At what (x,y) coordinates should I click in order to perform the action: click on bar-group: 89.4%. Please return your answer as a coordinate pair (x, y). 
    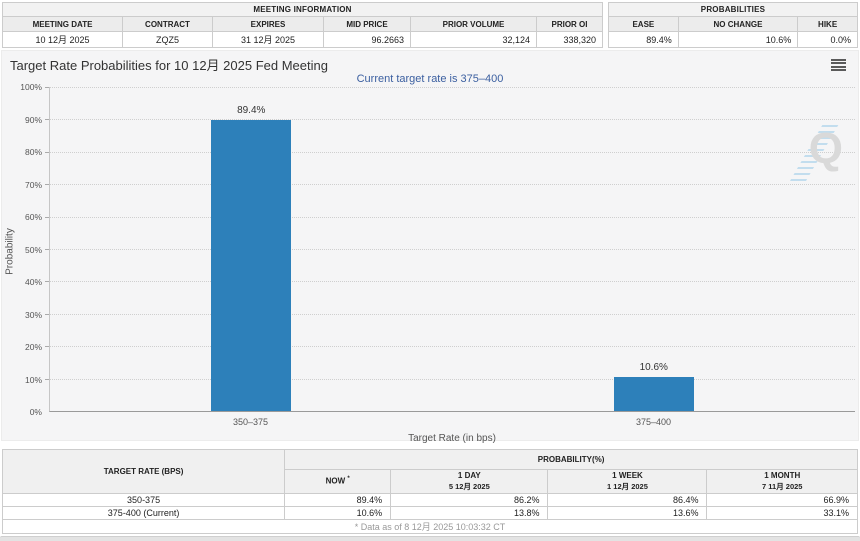
    Looking at the image, I should click on (251, 258).